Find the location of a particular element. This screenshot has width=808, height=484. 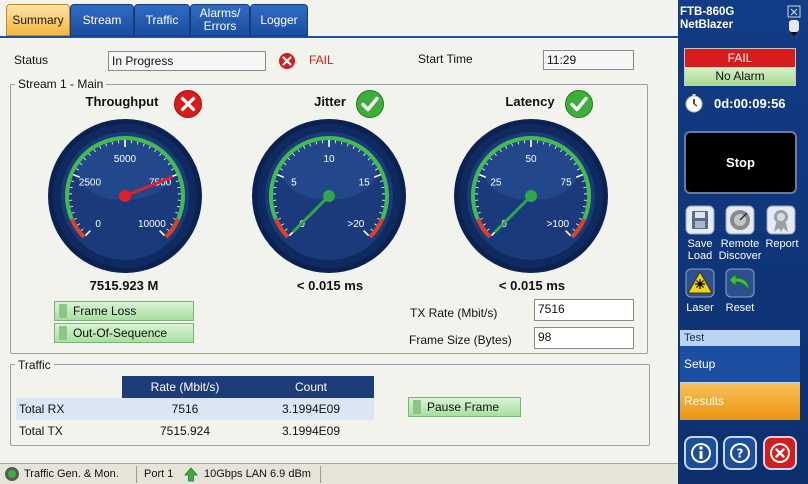

tab-alarms-errors: Alarms/ Errors is located at coordinates (220, 20).